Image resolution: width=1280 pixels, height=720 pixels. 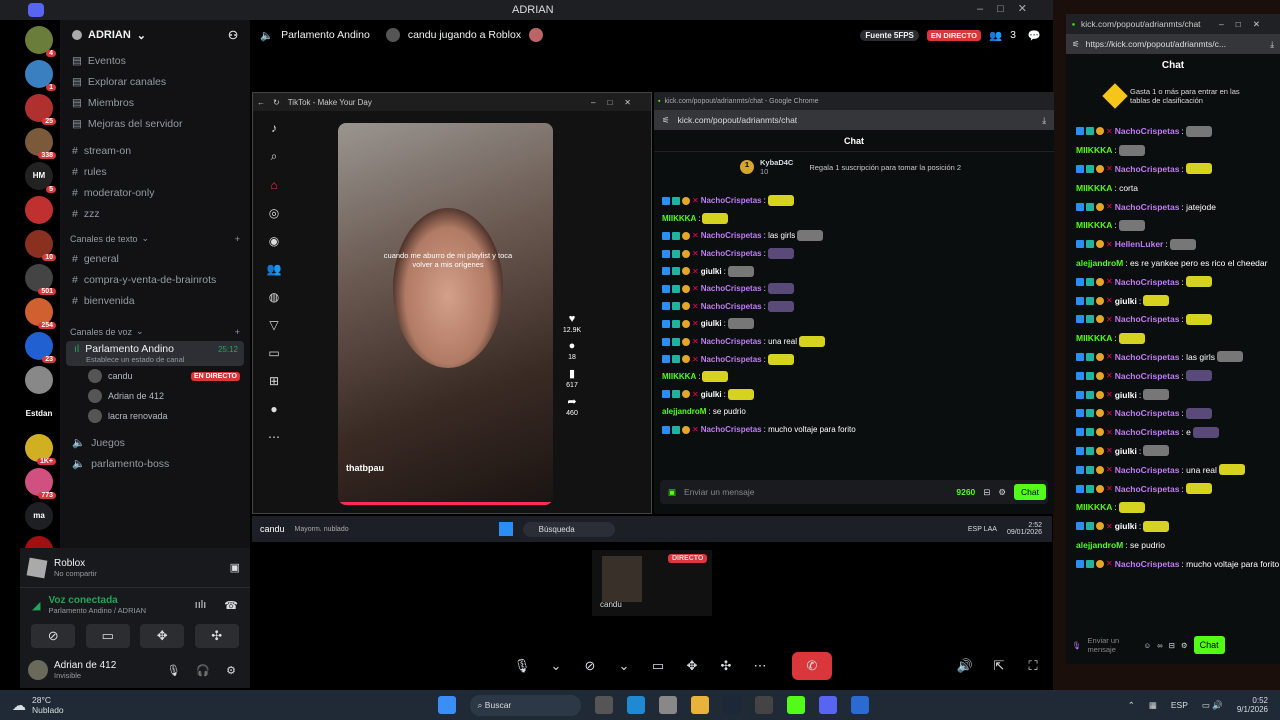 I want to click on network-icon: ▦, so click(x=1153, y=705).